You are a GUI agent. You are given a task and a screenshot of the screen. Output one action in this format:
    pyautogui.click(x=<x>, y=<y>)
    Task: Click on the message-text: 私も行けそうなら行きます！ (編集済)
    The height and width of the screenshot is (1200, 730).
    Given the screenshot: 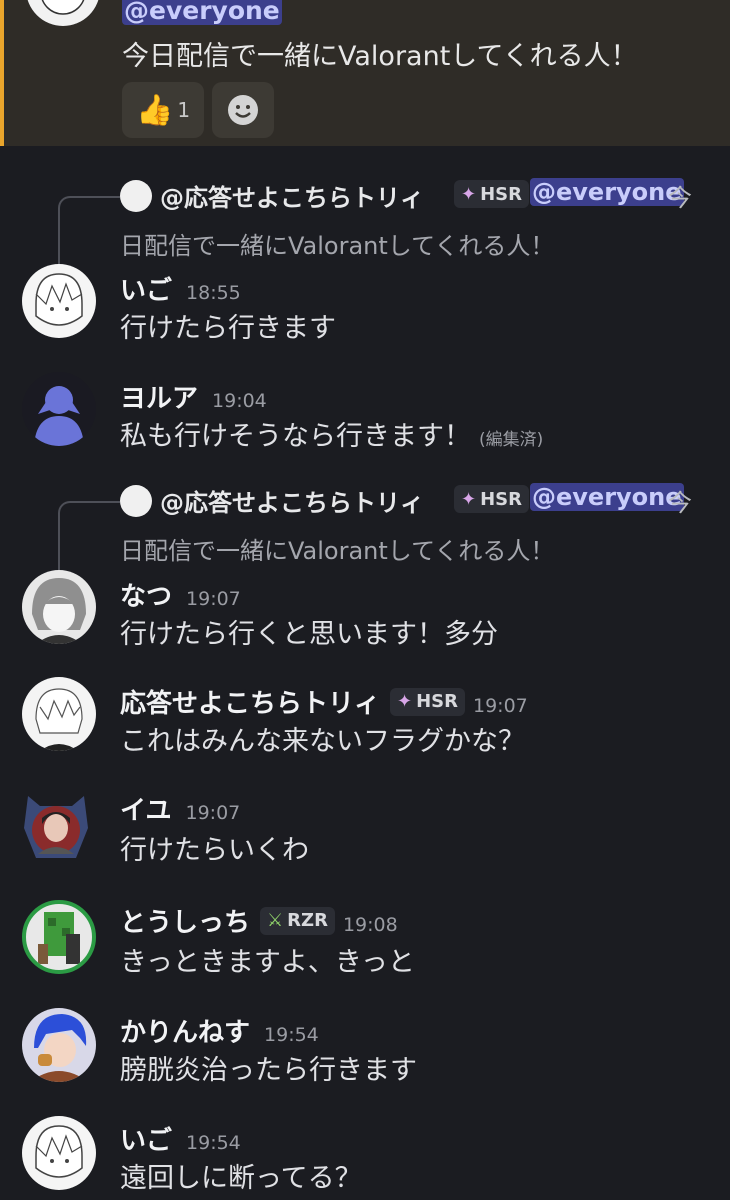 What is the action you would take?
    pyautogui.click(x=331, y=433)
    